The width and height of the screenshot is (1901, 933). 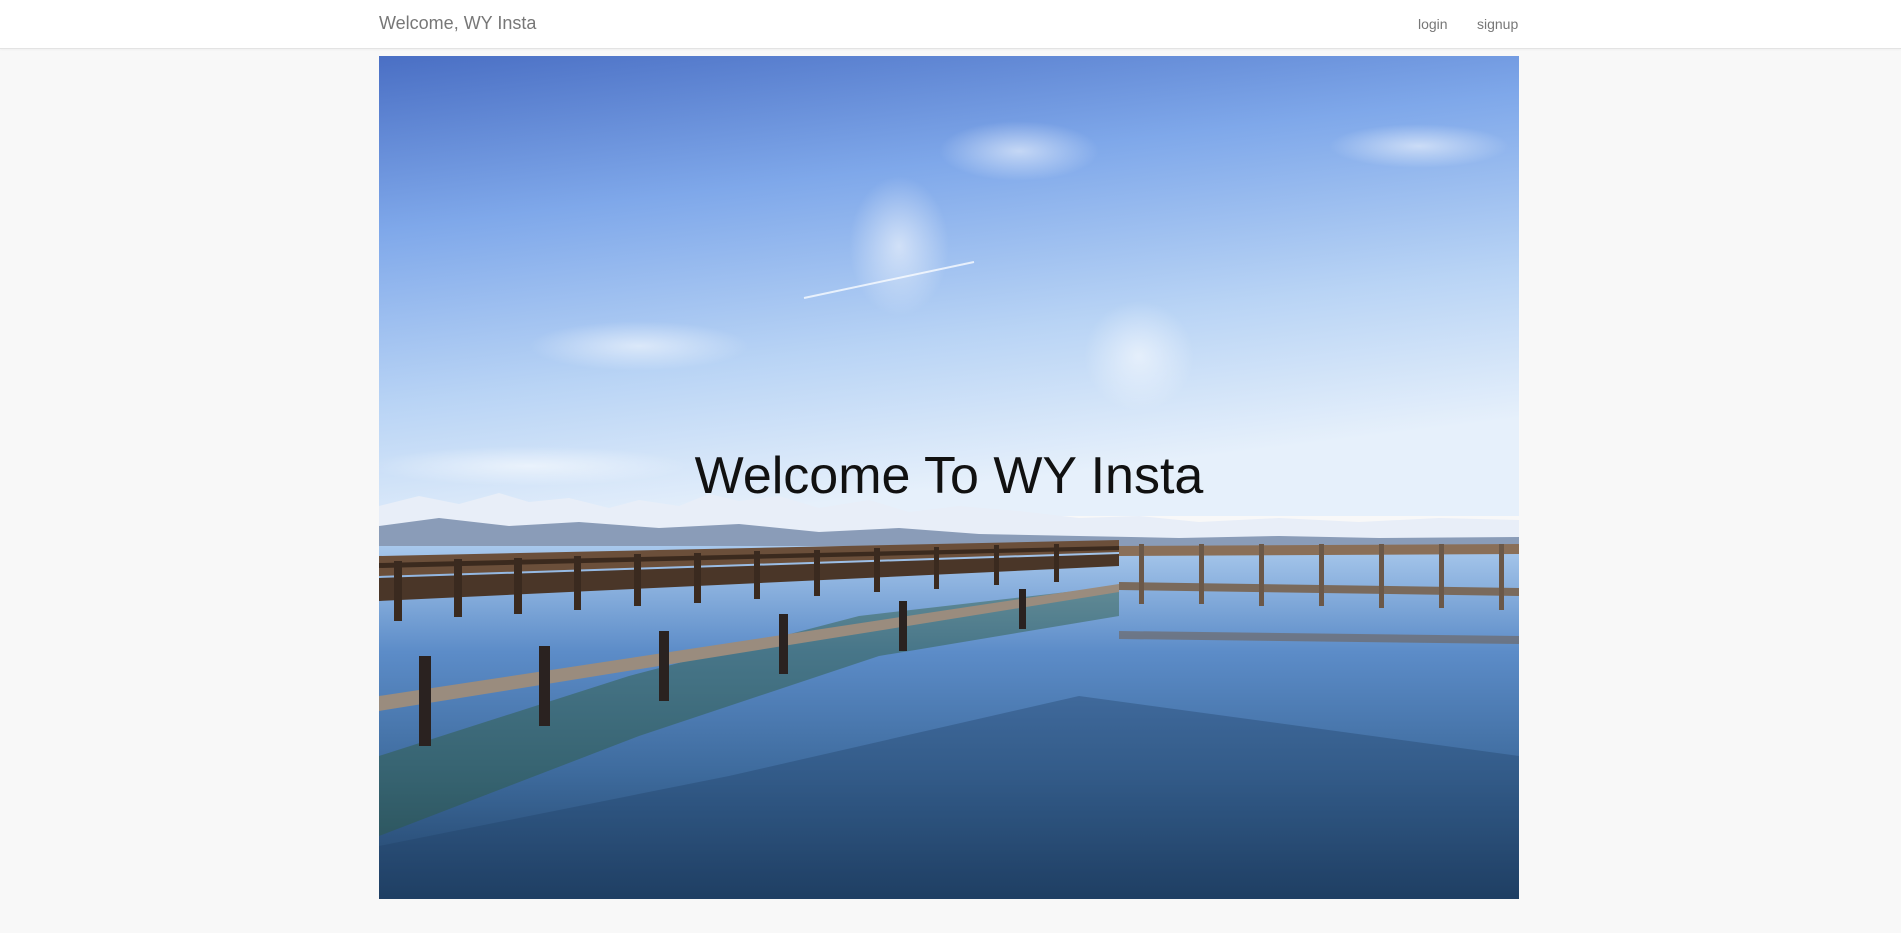 What do you see at coordinates (1497, 24) in the screenshot?
I see `signup-link: signup` at bounding box center [1497, 24].